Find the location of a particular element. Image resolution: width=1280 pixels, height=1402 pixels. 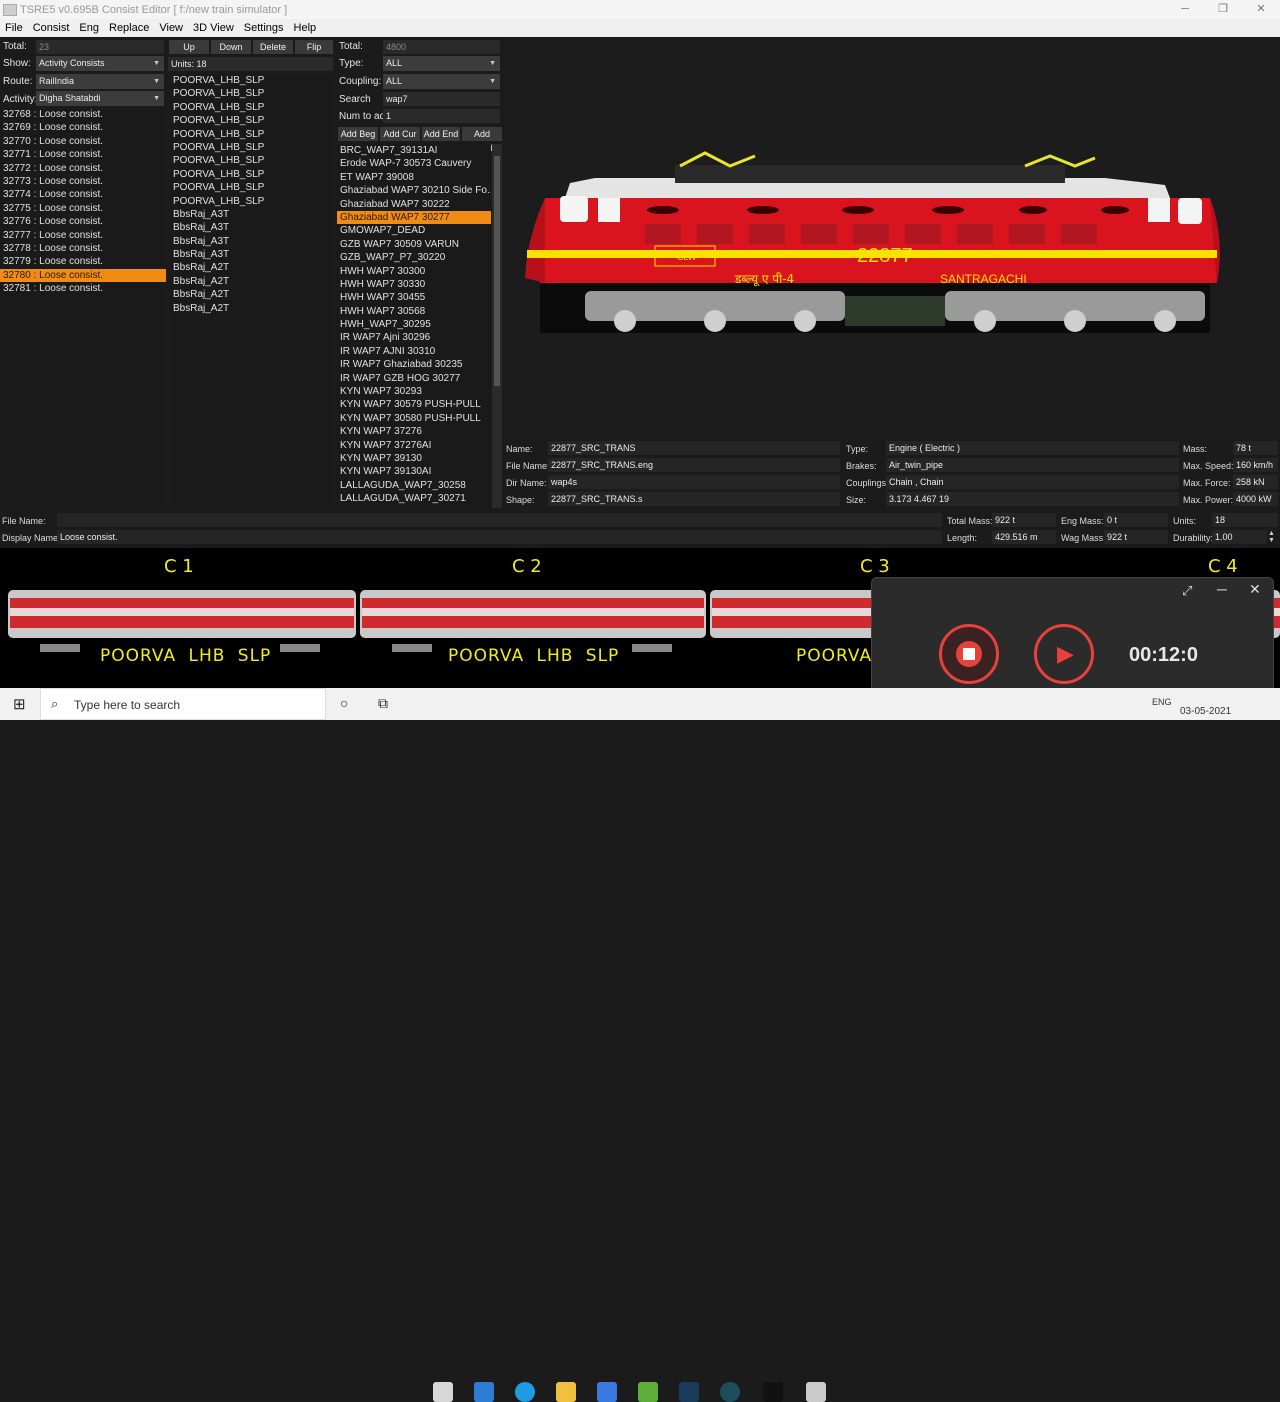

add-beg-button: Add Beg is located at coordinates (358, 134).